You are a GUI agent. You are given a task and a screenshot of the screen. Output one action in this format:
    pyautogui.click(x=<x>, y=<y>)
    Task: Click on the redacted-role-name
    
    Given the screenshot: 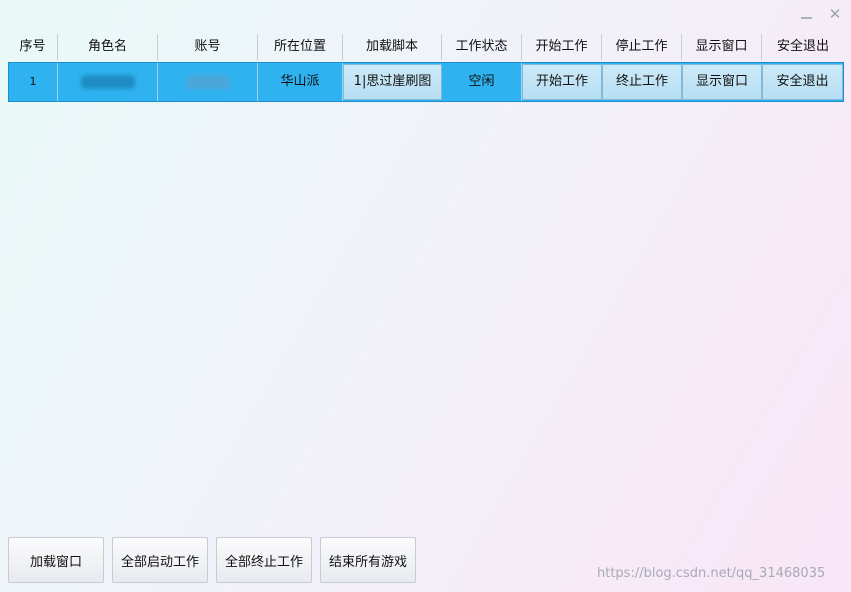 What is the action you would take?
    pyautogui.click(x=107, y=81)
    